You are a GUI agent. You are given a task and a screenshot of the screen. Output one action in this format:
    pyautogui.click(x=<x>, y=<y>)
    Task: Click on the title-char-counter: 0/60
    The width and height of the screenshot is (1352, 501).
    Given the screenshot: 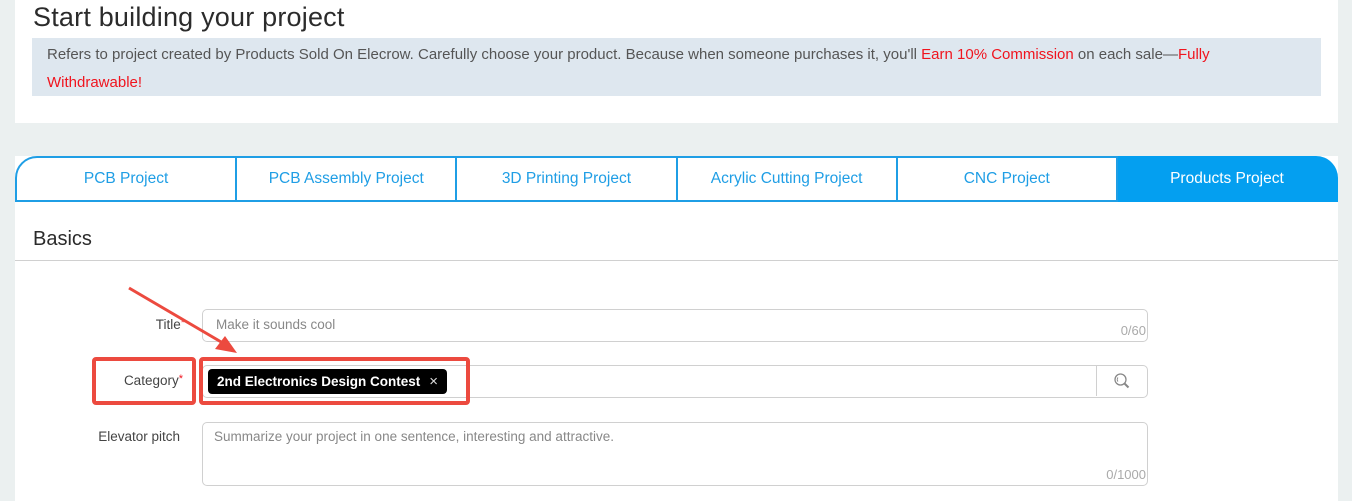 What is the action you would take?
    pyautogui.click(x=1133, y=330)
    